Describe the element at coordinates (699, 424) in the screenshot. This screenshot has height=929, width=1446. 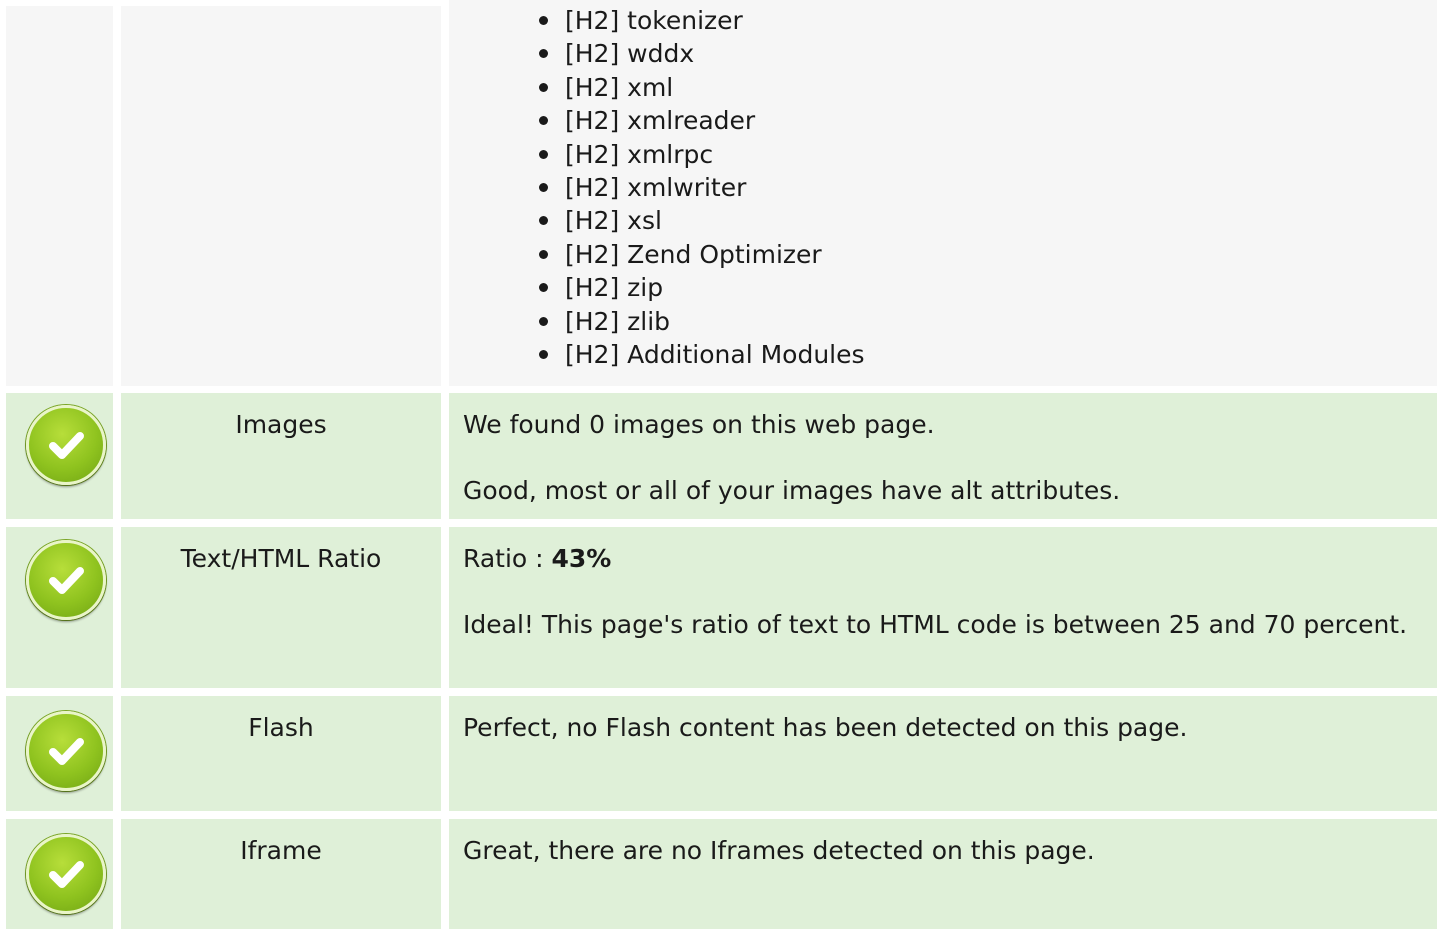
I see `images-count-text: We found 0 images on this web page.` at that location.